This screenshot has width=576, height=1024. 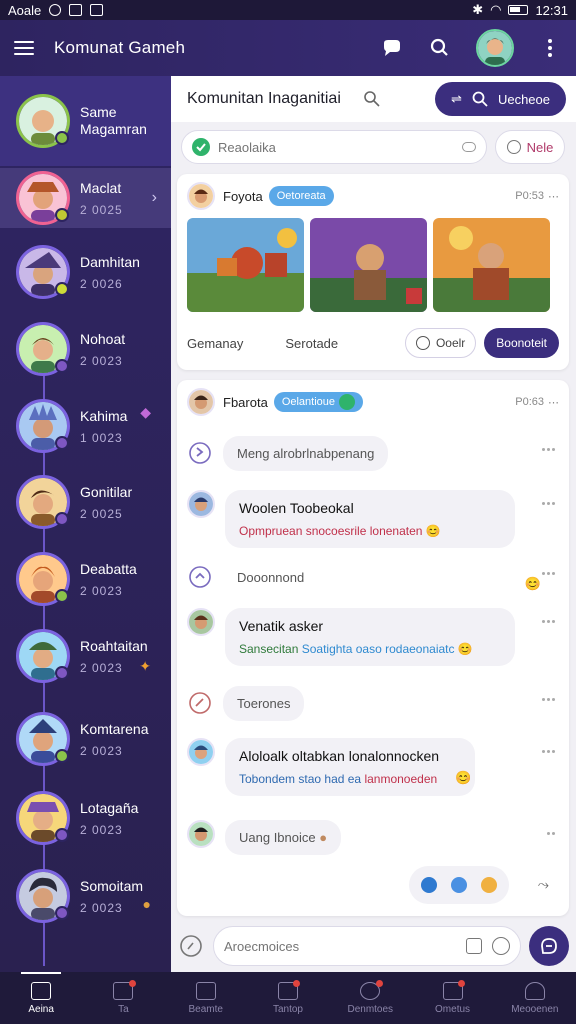 I want to click on sidebar-item-deabatta: Deabatta 2 0023, so click(x=85, y=579).